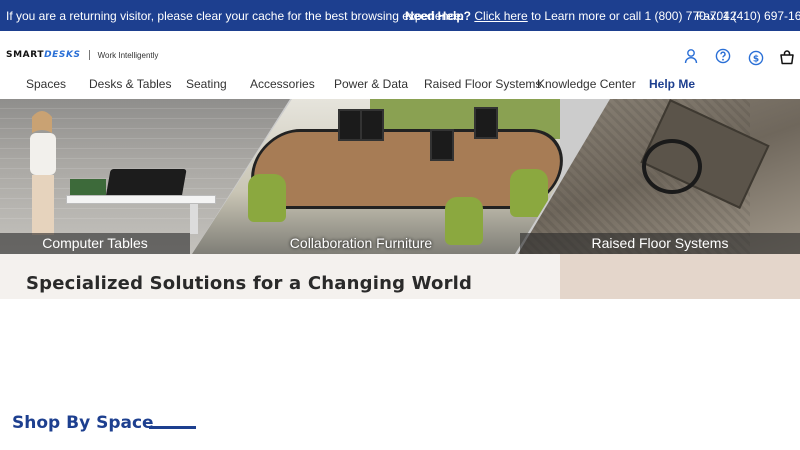 This screenshot has width=800, height=450. Describe the element at coordinates (88, 187) in the screenshot. I see `book-stack` at that location.